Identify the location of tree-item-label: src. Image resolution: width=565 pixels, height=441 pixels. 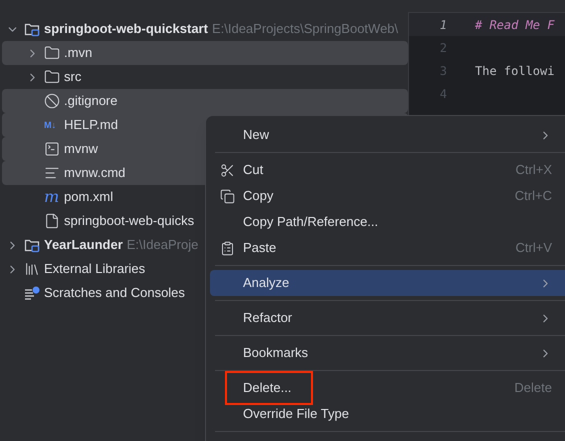
(73, 77).